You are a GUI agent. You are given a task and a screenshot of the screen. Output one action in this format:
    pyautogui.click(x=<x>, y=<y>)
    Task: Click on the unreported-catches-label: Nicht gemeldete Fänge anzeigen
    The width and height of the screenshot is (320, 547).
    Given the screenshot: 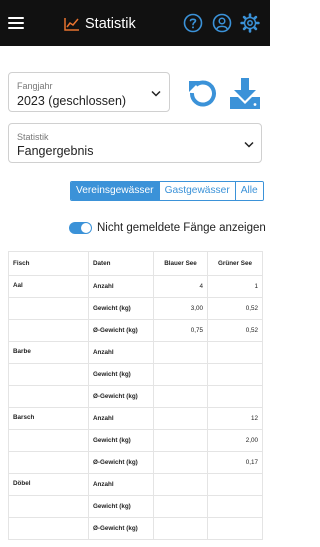 What is the action you would take?
    pyautogui.click(x=181, y=228)
    